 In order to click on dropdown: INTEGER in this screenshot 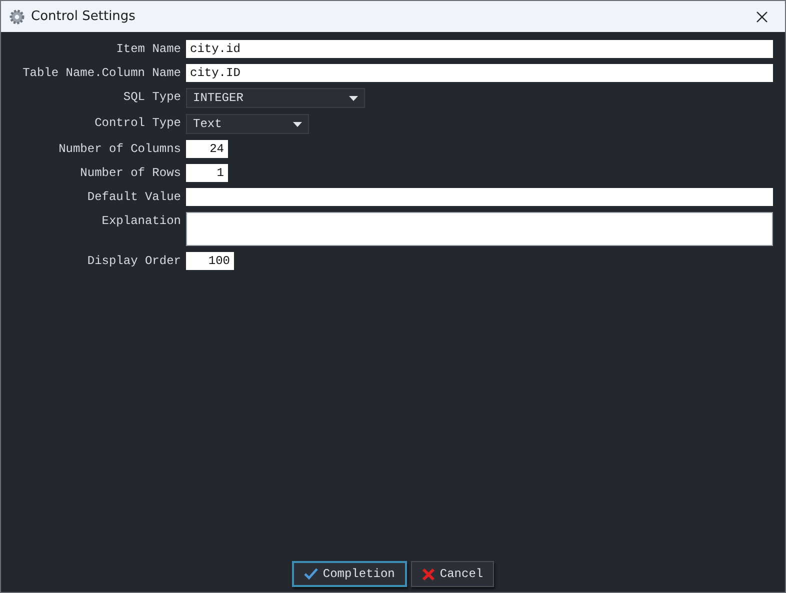, I will do `click(275, 98)`.